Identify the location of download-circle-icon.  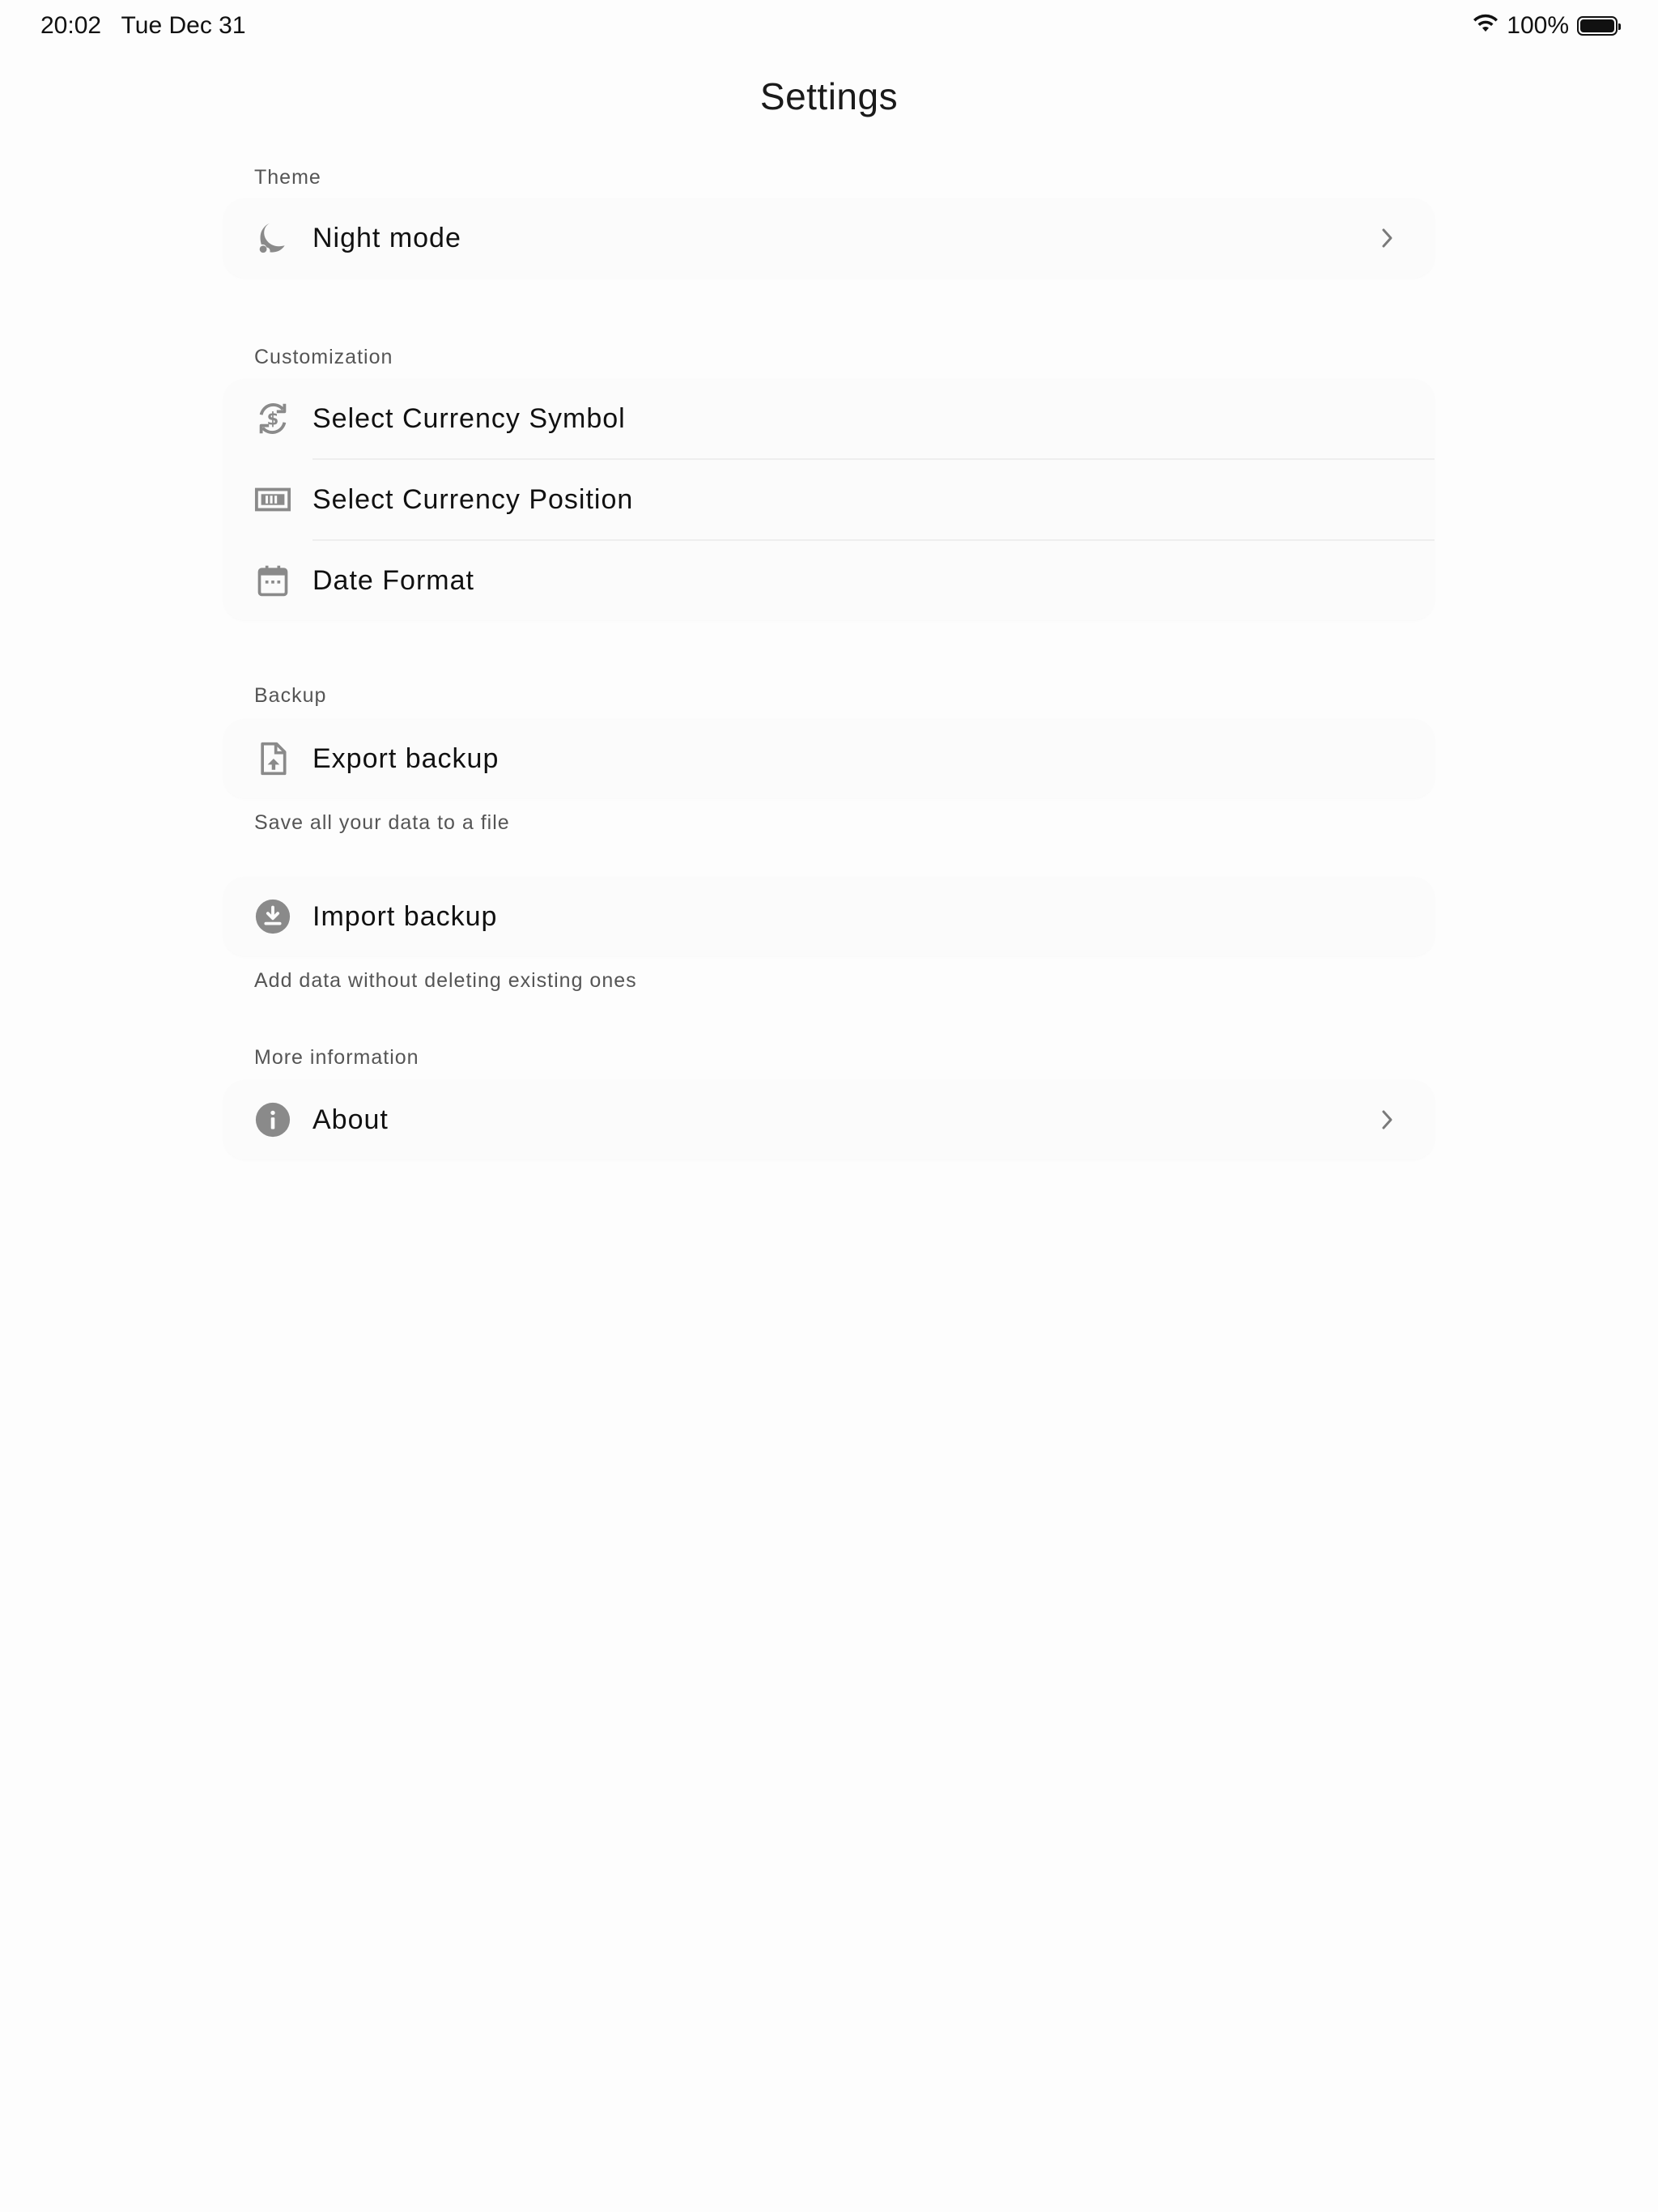
(272, 917).